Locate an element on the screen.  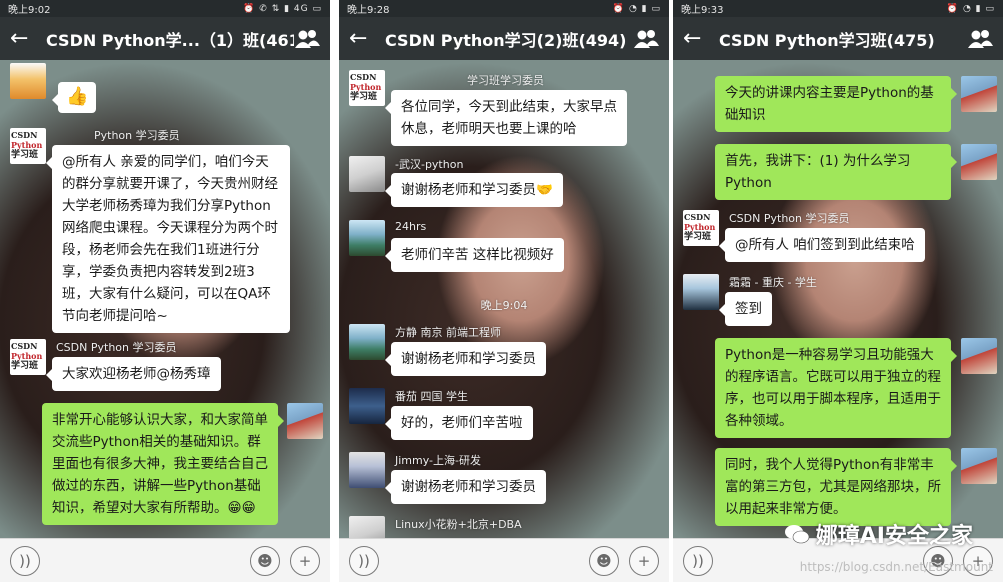
watermark: 娜璋AI安全之家 is located at coordinates (878, 534).